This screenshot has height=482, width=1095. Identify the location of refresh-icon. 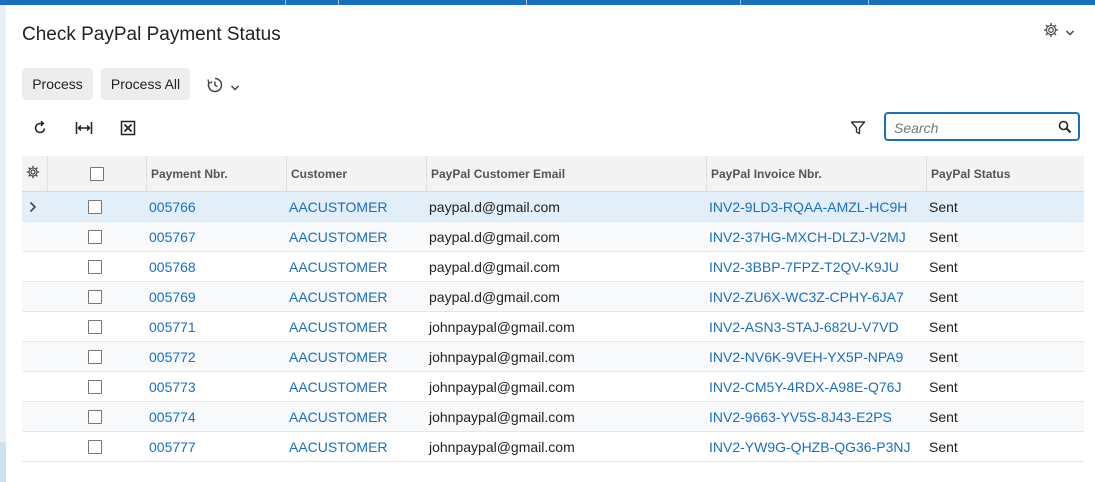
(40, 128).